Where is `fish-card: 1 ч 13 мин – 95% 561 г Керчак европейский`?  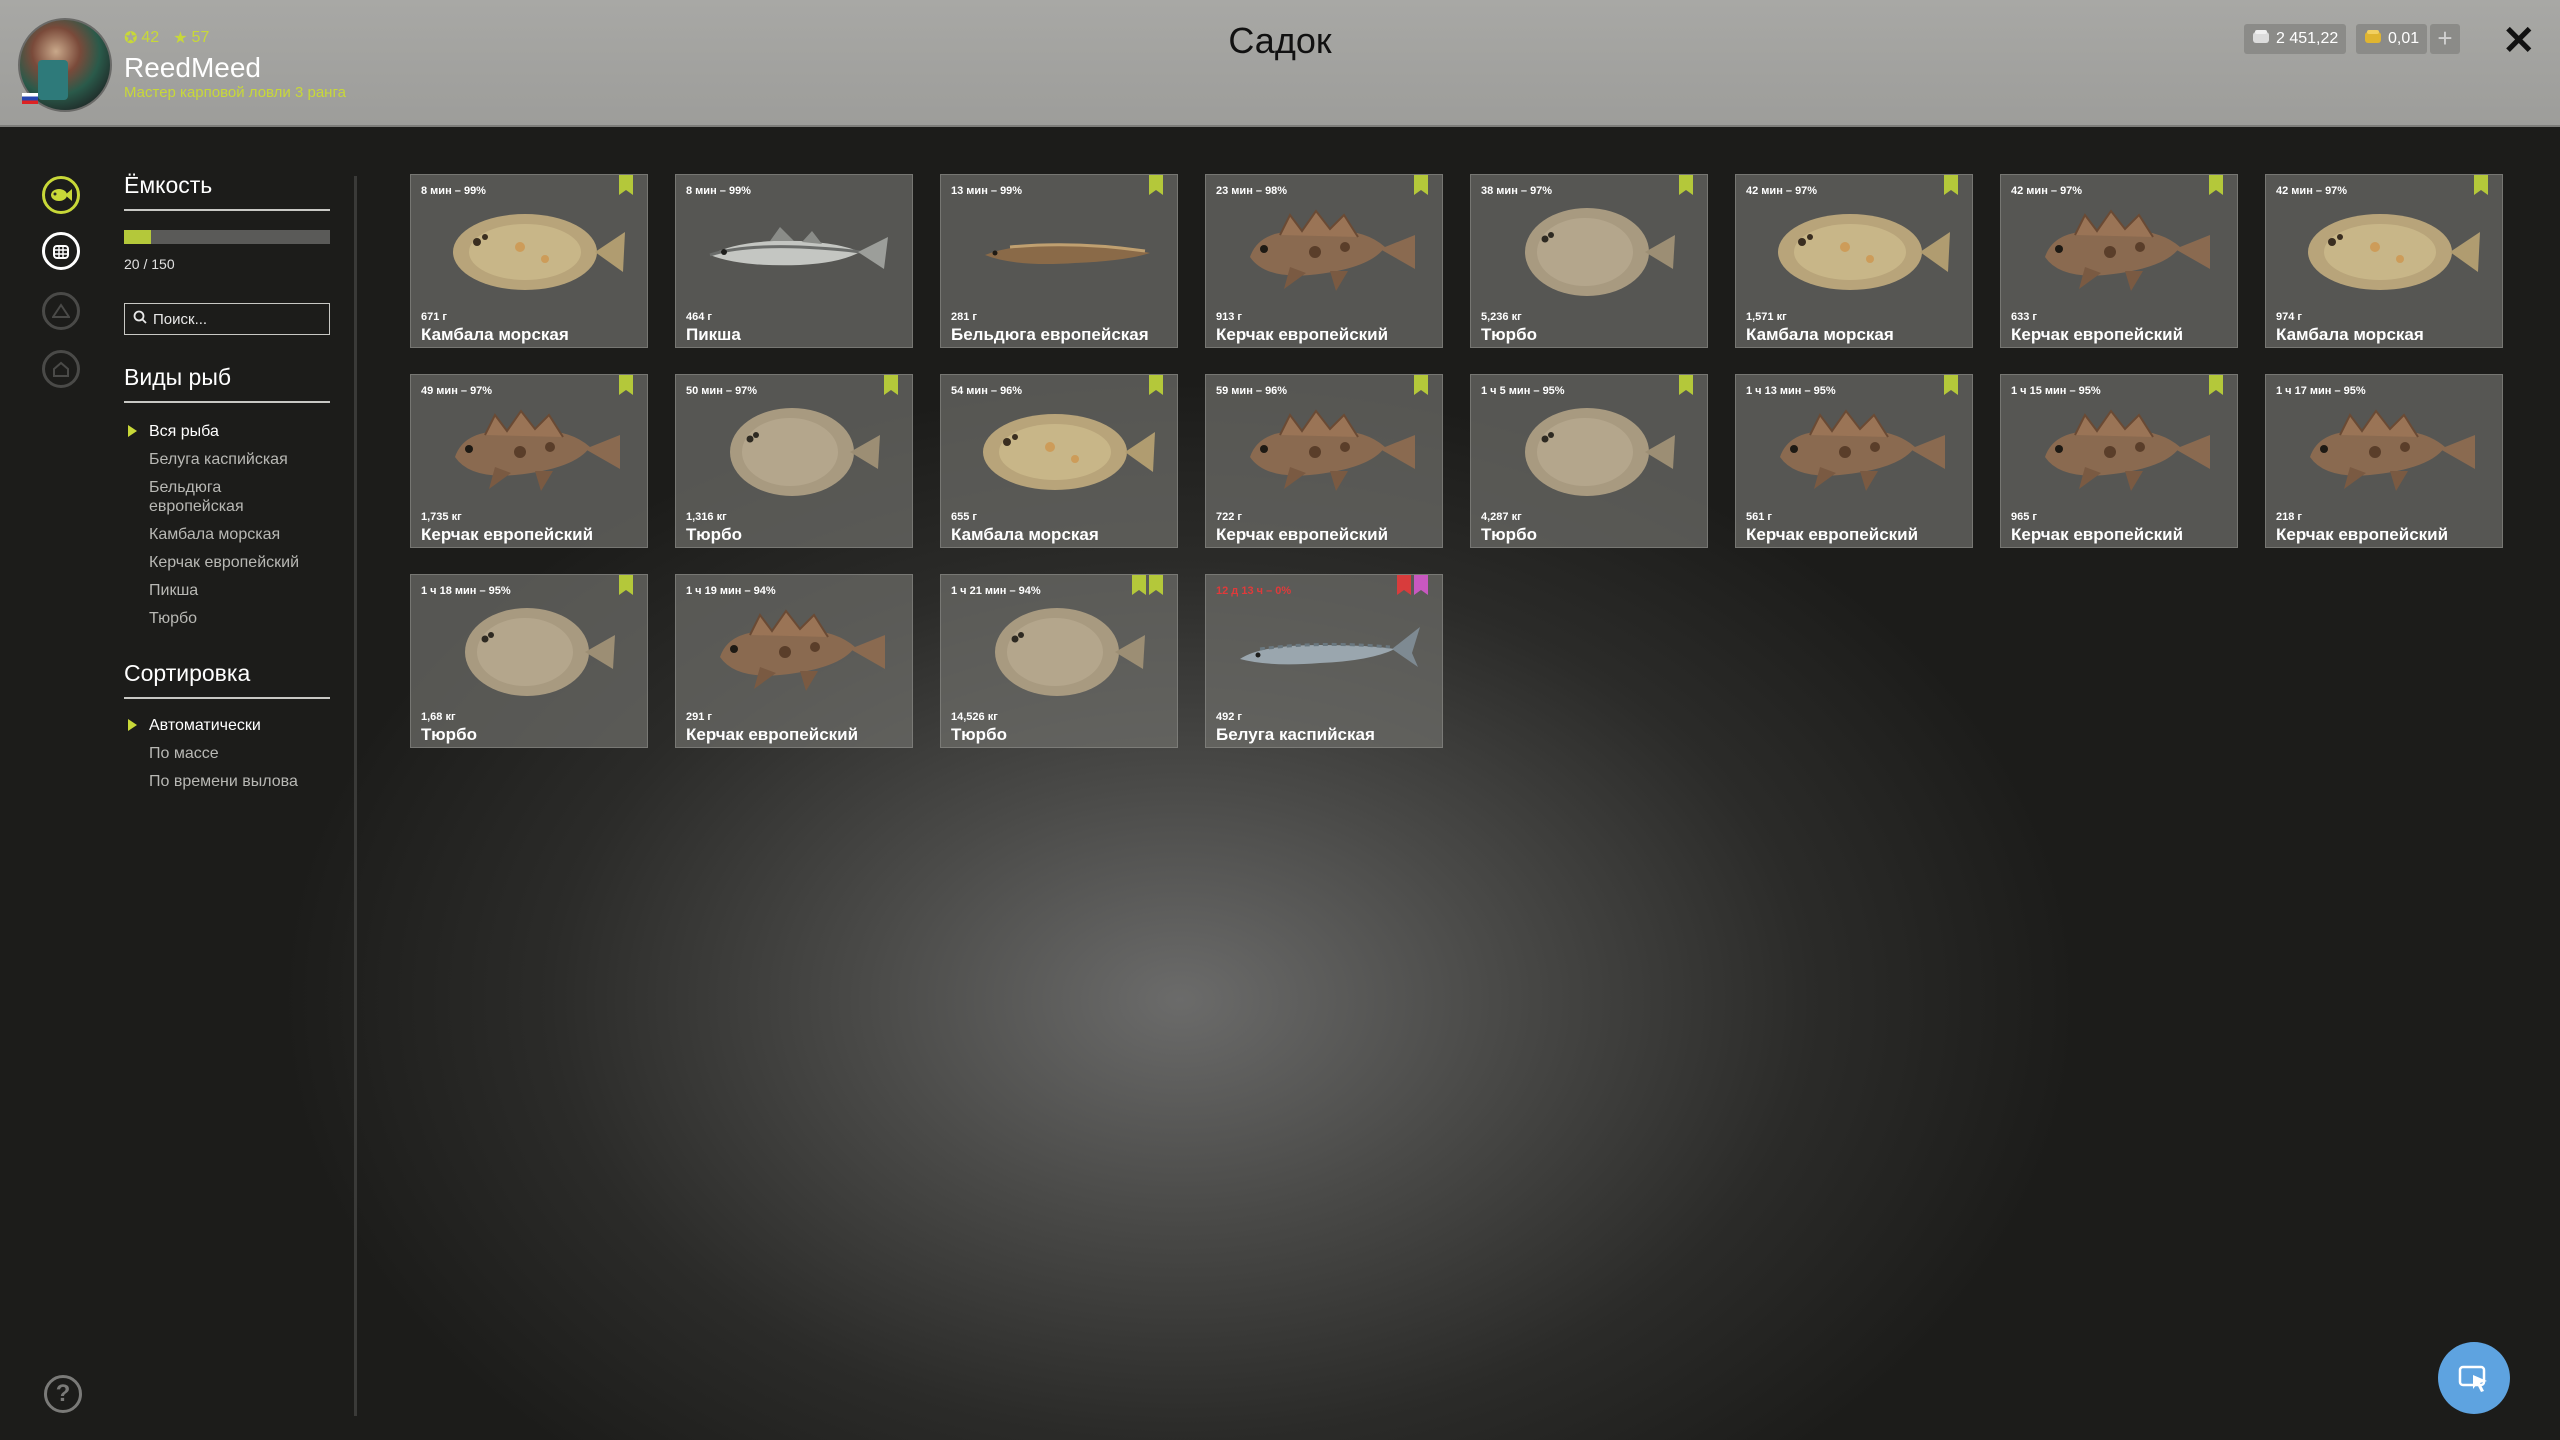 fish-card: 1 ч 13 мин – 95% 561 г Керчак европейский is located at coordinates (1854, 461).